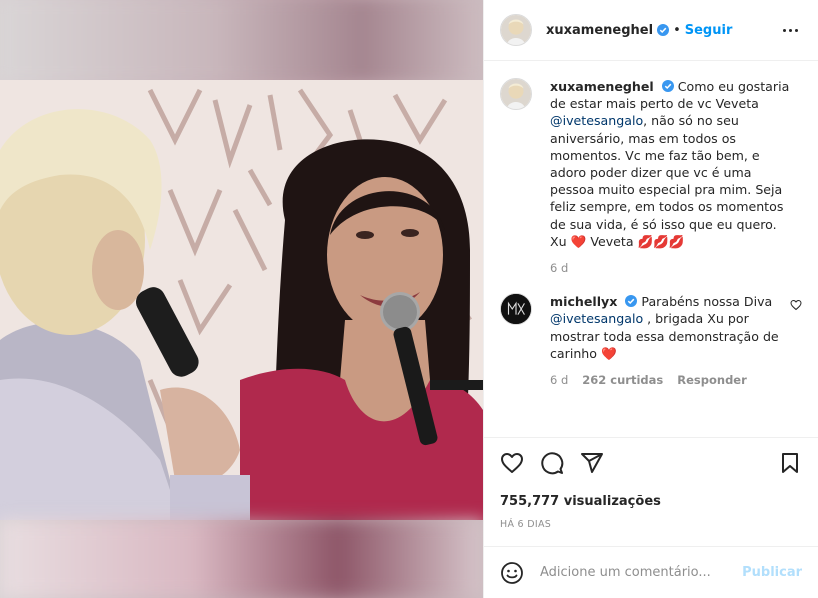  What do you see at coordinates (712, 380) in the screenshot?
I see `reply-button: Responder` at bounding box center [712, 380].